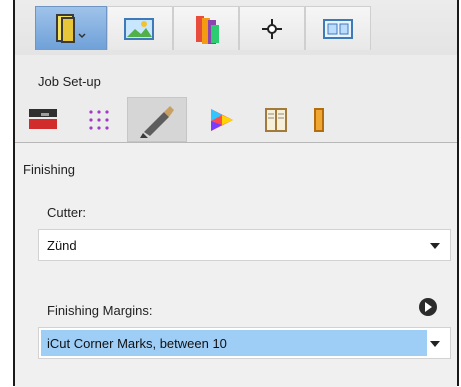 The width and height of the screenshot is (461, 387). I want to click on cutter-label: Cutter:, so click(67, 212).